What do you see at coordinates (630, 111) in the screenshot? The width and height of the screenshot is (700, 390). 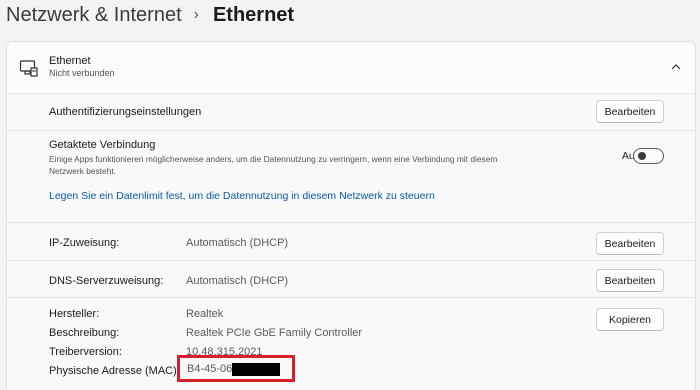 I see `auth-edit-button: Bearbeiten` at bounding box center [630, 111].